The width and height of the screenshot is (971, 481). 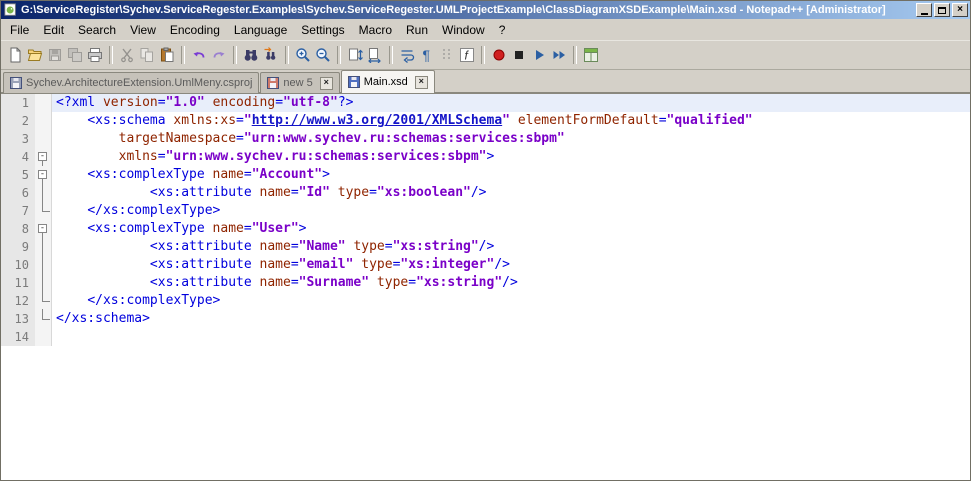 I want to click on code-text: </xs:schema>, so click(x=511, y=319).